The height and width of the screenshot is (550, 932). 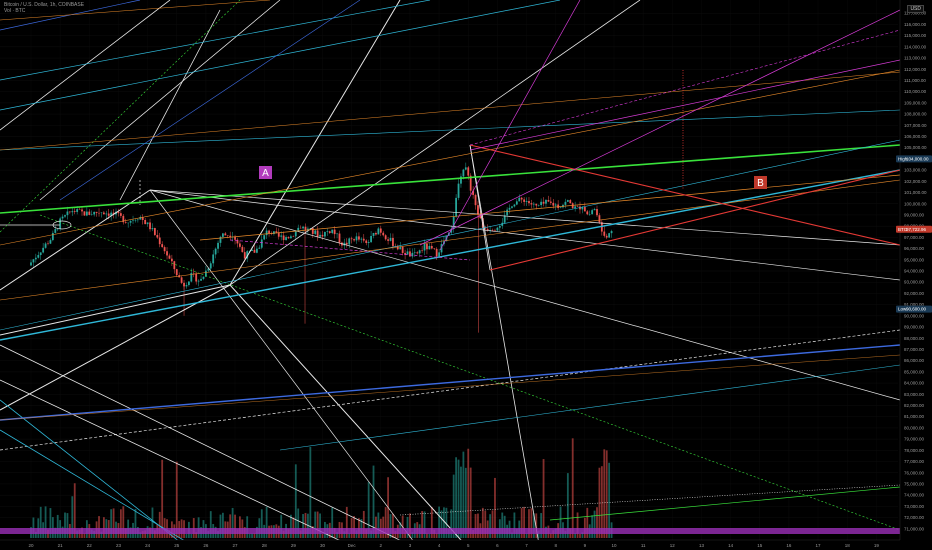 What do you see at coordinates (323, 545) in the screenshot?
I see `time-tick-label: 30` at bounding box center [323, 545].